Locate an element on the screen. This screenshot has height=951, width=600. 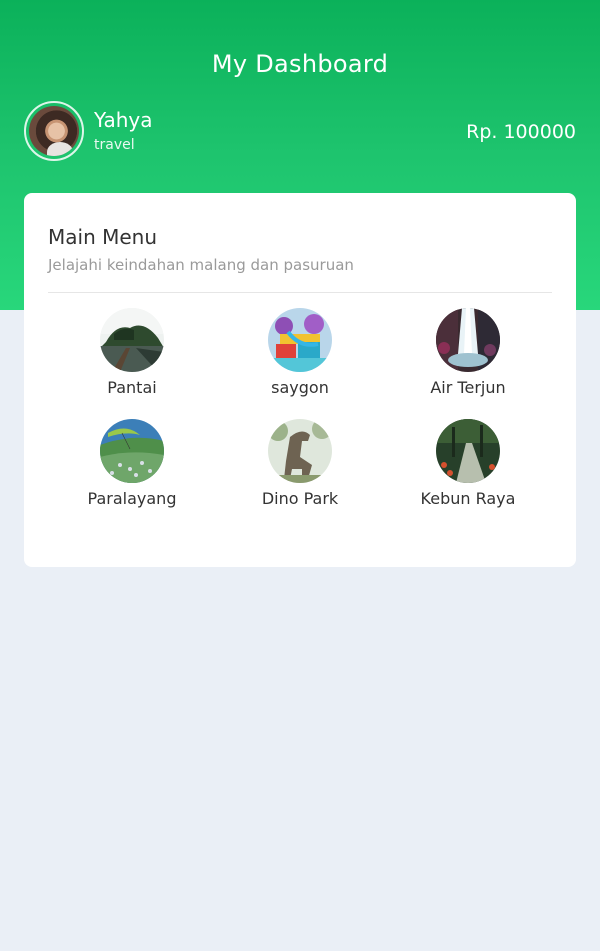
menu-item-pantai: Pantai is located at coordinates (132, 352).